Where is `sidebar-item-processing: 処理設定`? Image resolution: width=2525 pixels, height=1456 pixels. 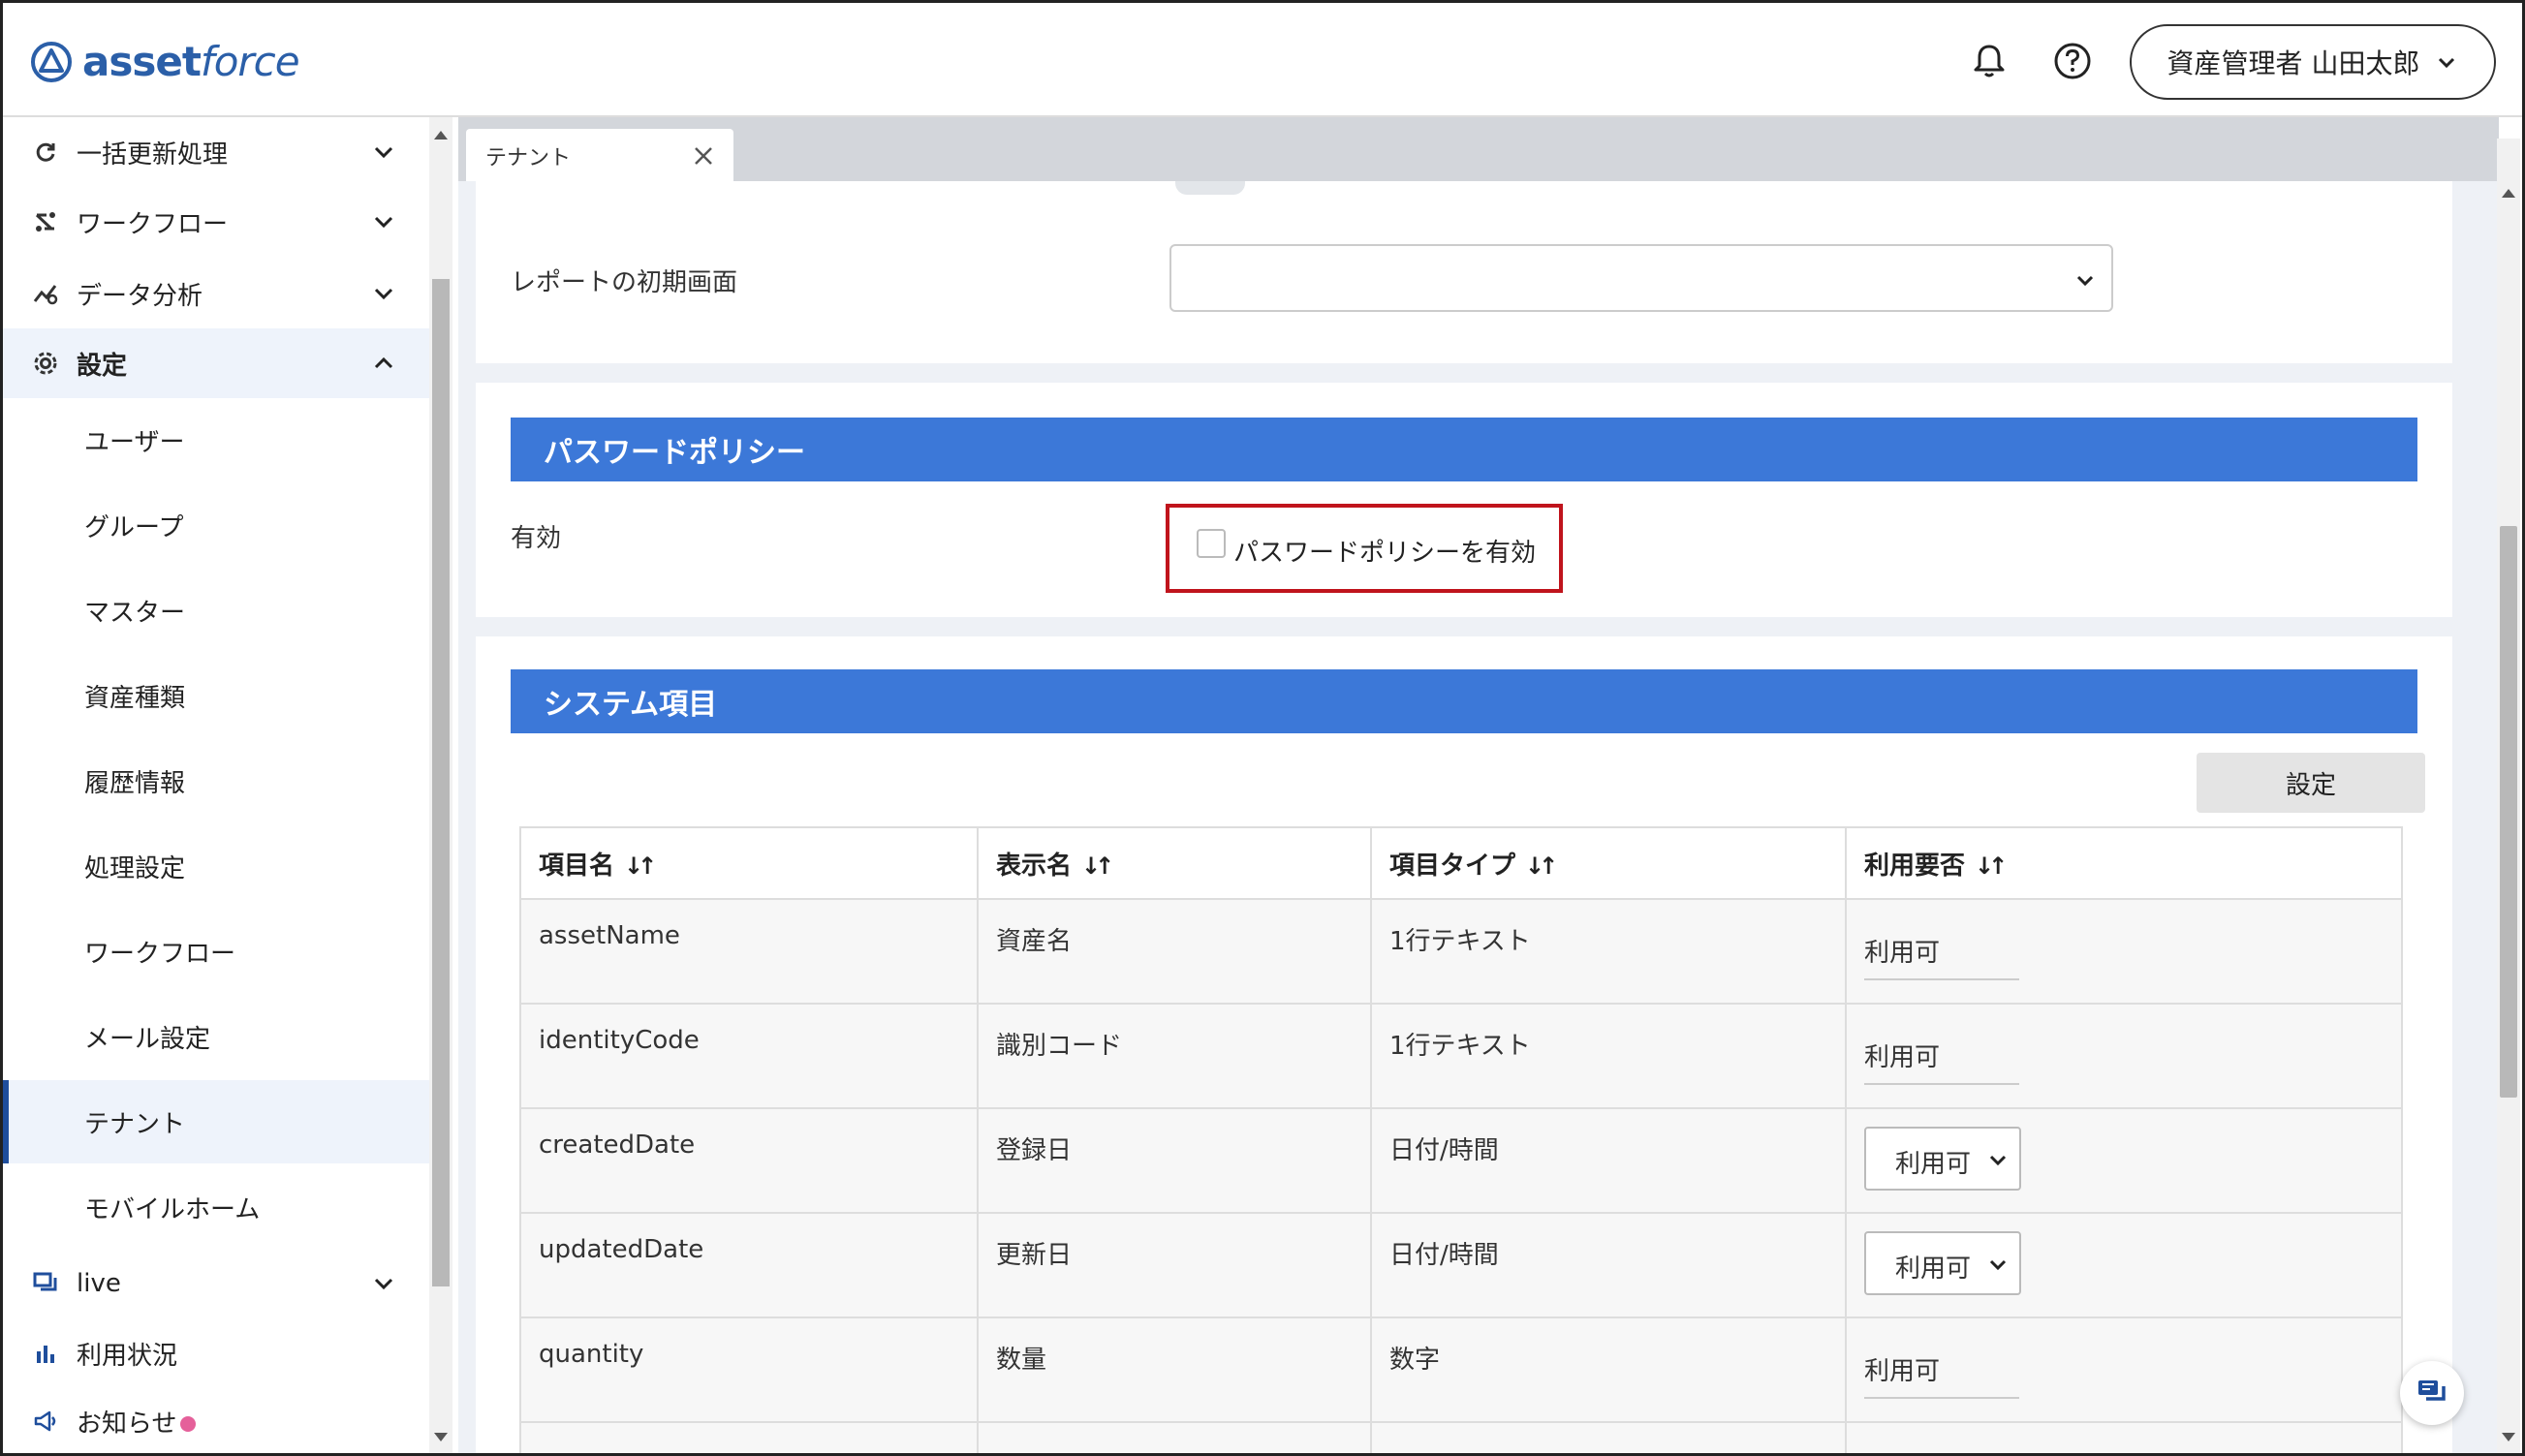
sidebar-item-processing: 処理設定 is located at coordinates (216, 866).